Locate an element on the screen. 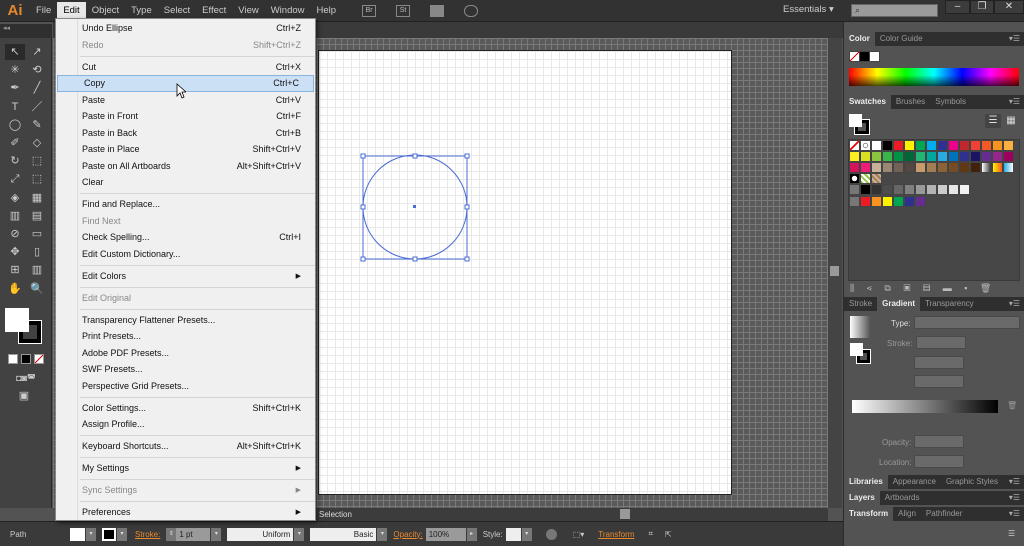 Image resolution: width=1024 pixels, height=546 pixels. stroke-weight-dropdown: ▾ is located at coordinates (216, 534).